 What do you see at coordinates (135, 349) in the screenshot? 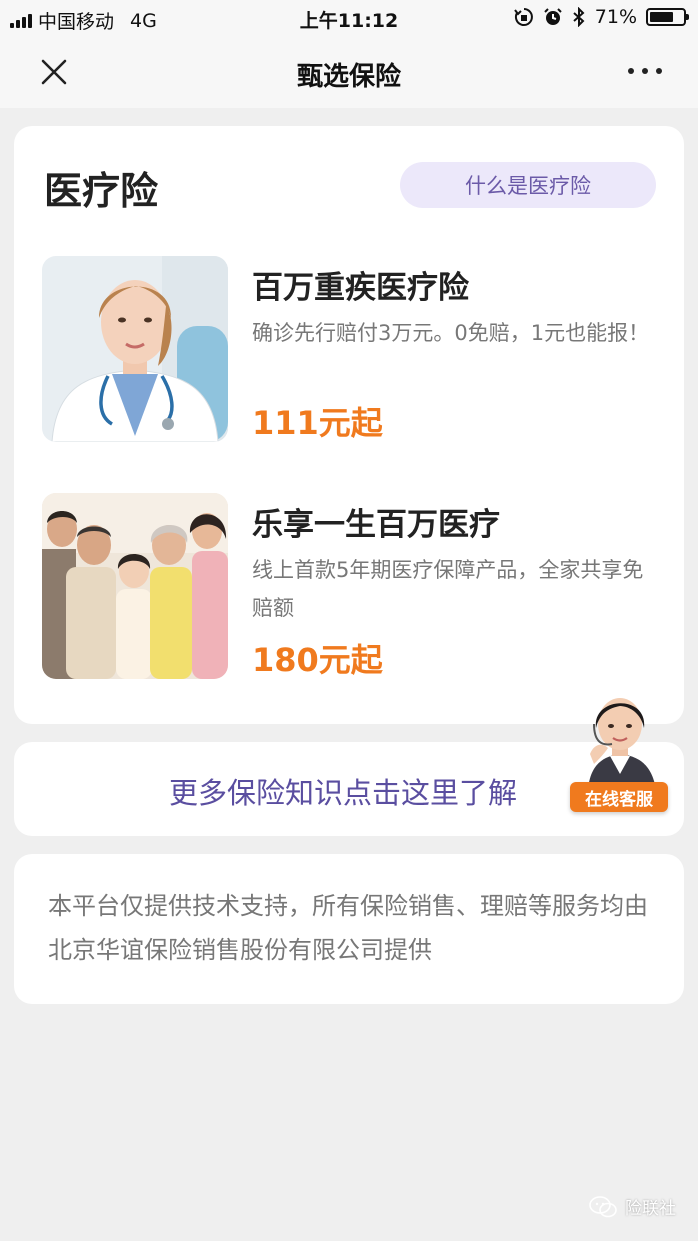
I see `doctor-image` at bounding box center [135, 349].